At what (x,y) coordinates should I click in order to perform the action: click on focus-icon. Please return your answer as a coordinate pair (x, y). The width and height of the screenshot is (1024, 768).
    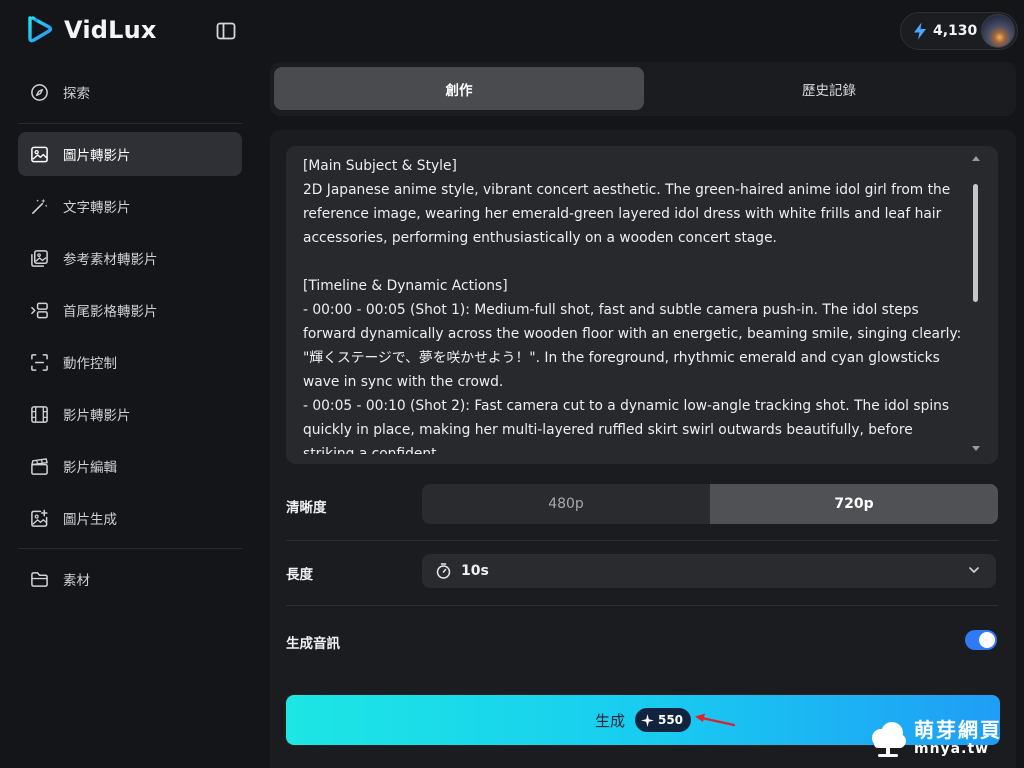
    Looking at the image, I should click on (39, 362).